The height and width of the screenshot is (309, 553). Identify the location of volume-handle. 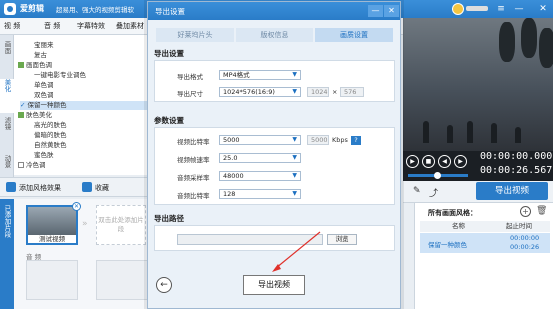
(437, 175).